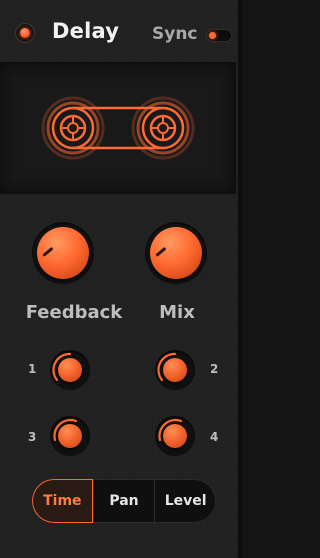 The height and width of the screenshot is (558, 320). What do you see at coordinates (63, 253) in the screenshot?
I see `feedback-knob` at bounding box center [63, 253].